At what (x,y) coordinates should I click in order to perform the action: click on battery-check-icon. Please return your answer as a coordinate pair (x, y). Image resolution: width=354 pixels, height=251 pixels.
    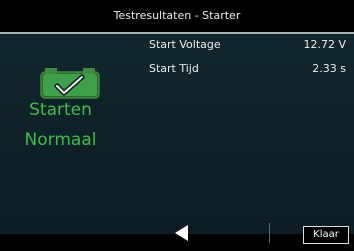
    Looking at the image, I should click on (71, 82).